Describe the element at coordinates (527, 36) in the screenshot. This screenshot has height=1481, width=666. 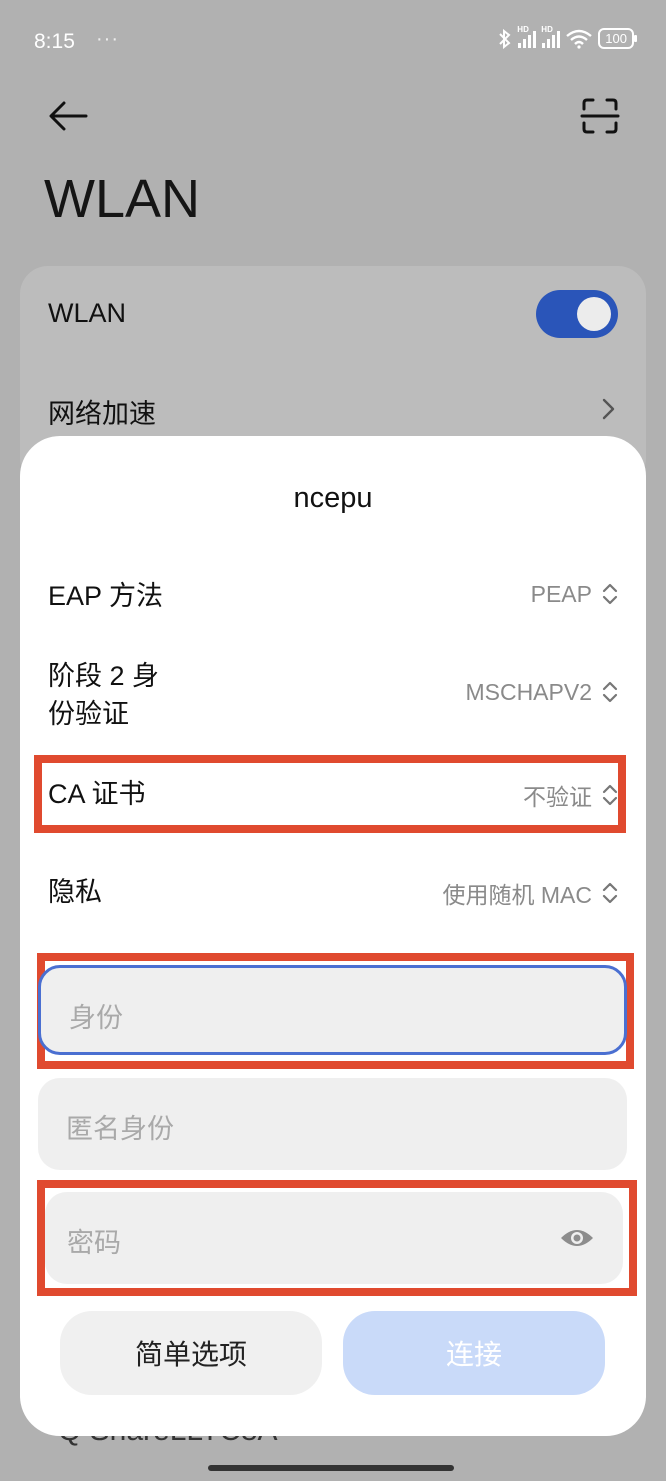
I see `signal-icon: HD` at that location.